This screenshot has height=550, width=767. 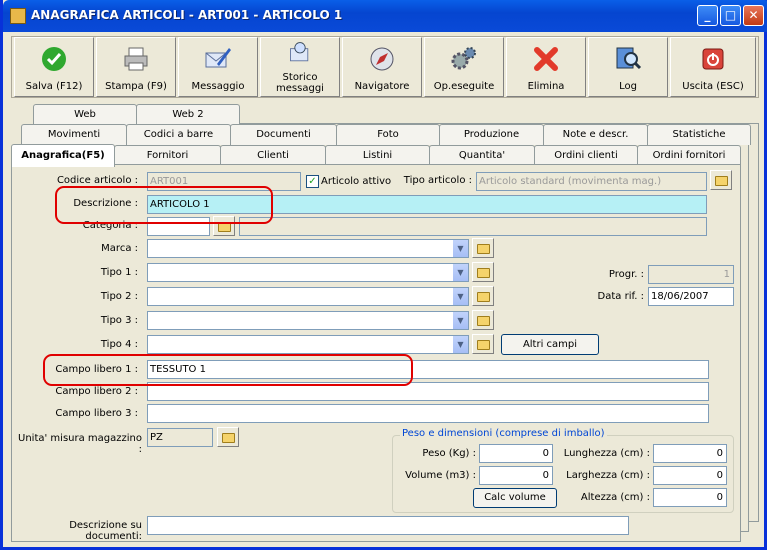 I want to click on tipo4-select: ▼, so click(x=308, y=344).